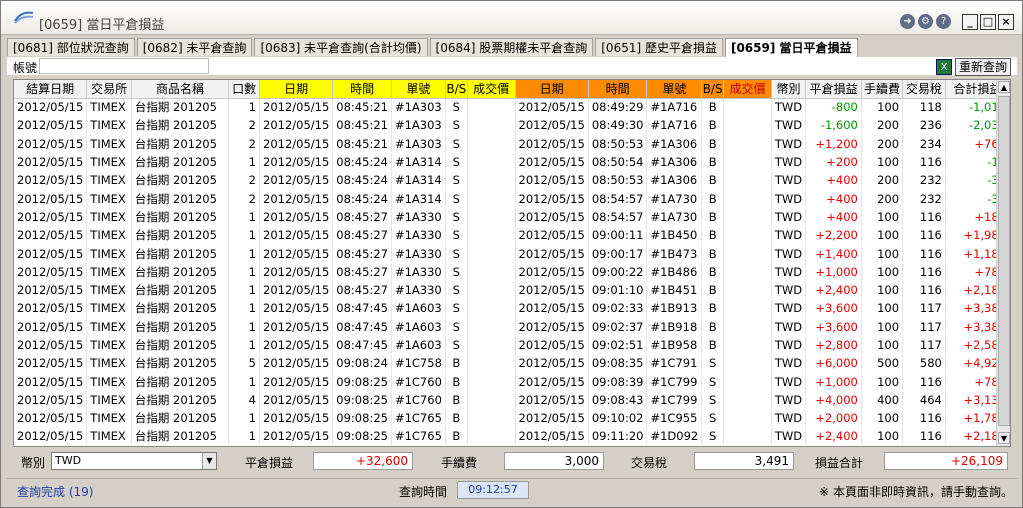 This screenshot has height=508, width=1023. What do you see at coordinates (71, 47) in the screenshot?
I see `tab-0681: [0681] 部位狀況查詢` at bounding box center [71, 47].